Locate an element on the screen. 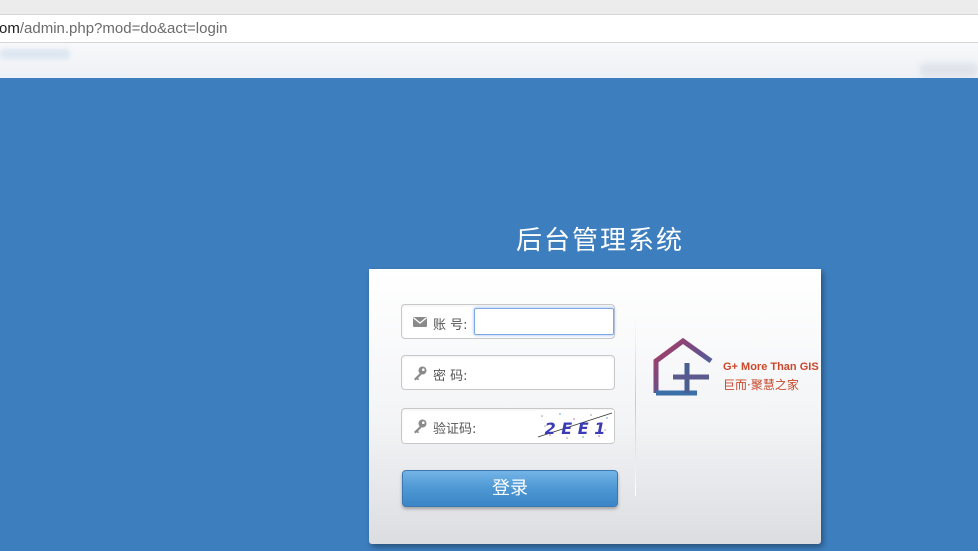 Image resolution: width=978 pixels, height=551 pixels. captcha-field: 验证码: 2 E E 1 is located at coordinates (508, 426).